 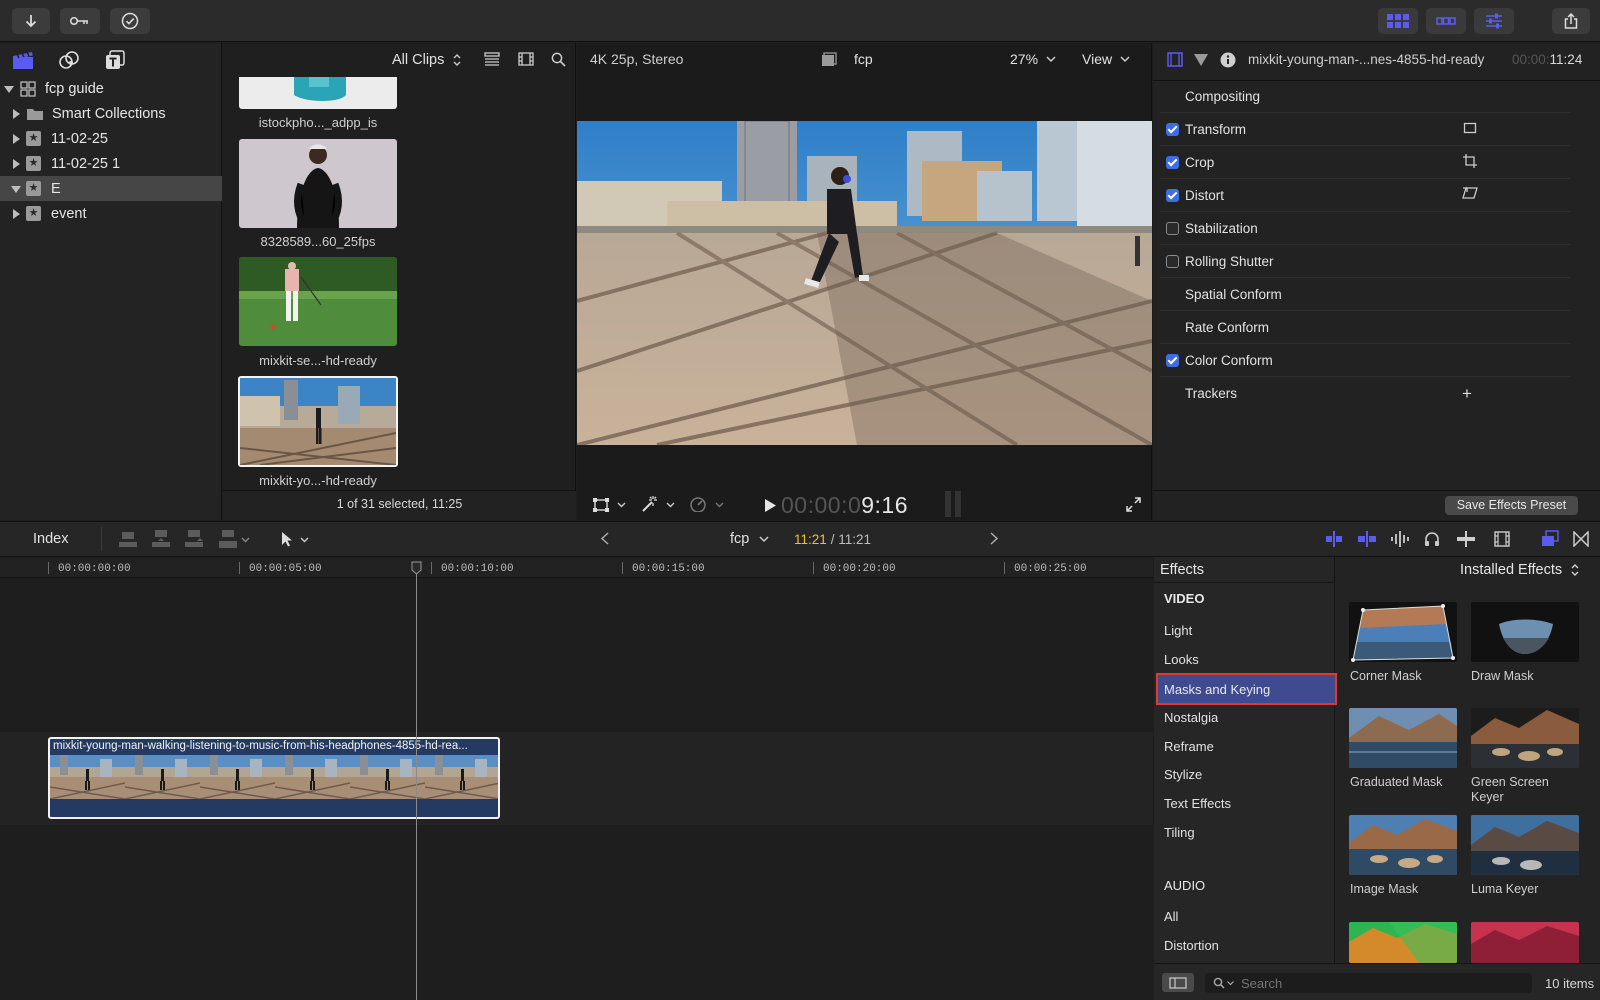 What do you see at coordinates (1432, 539) in the screenshot?
I see `headphones-icon` at bounding box center [1432, 539].